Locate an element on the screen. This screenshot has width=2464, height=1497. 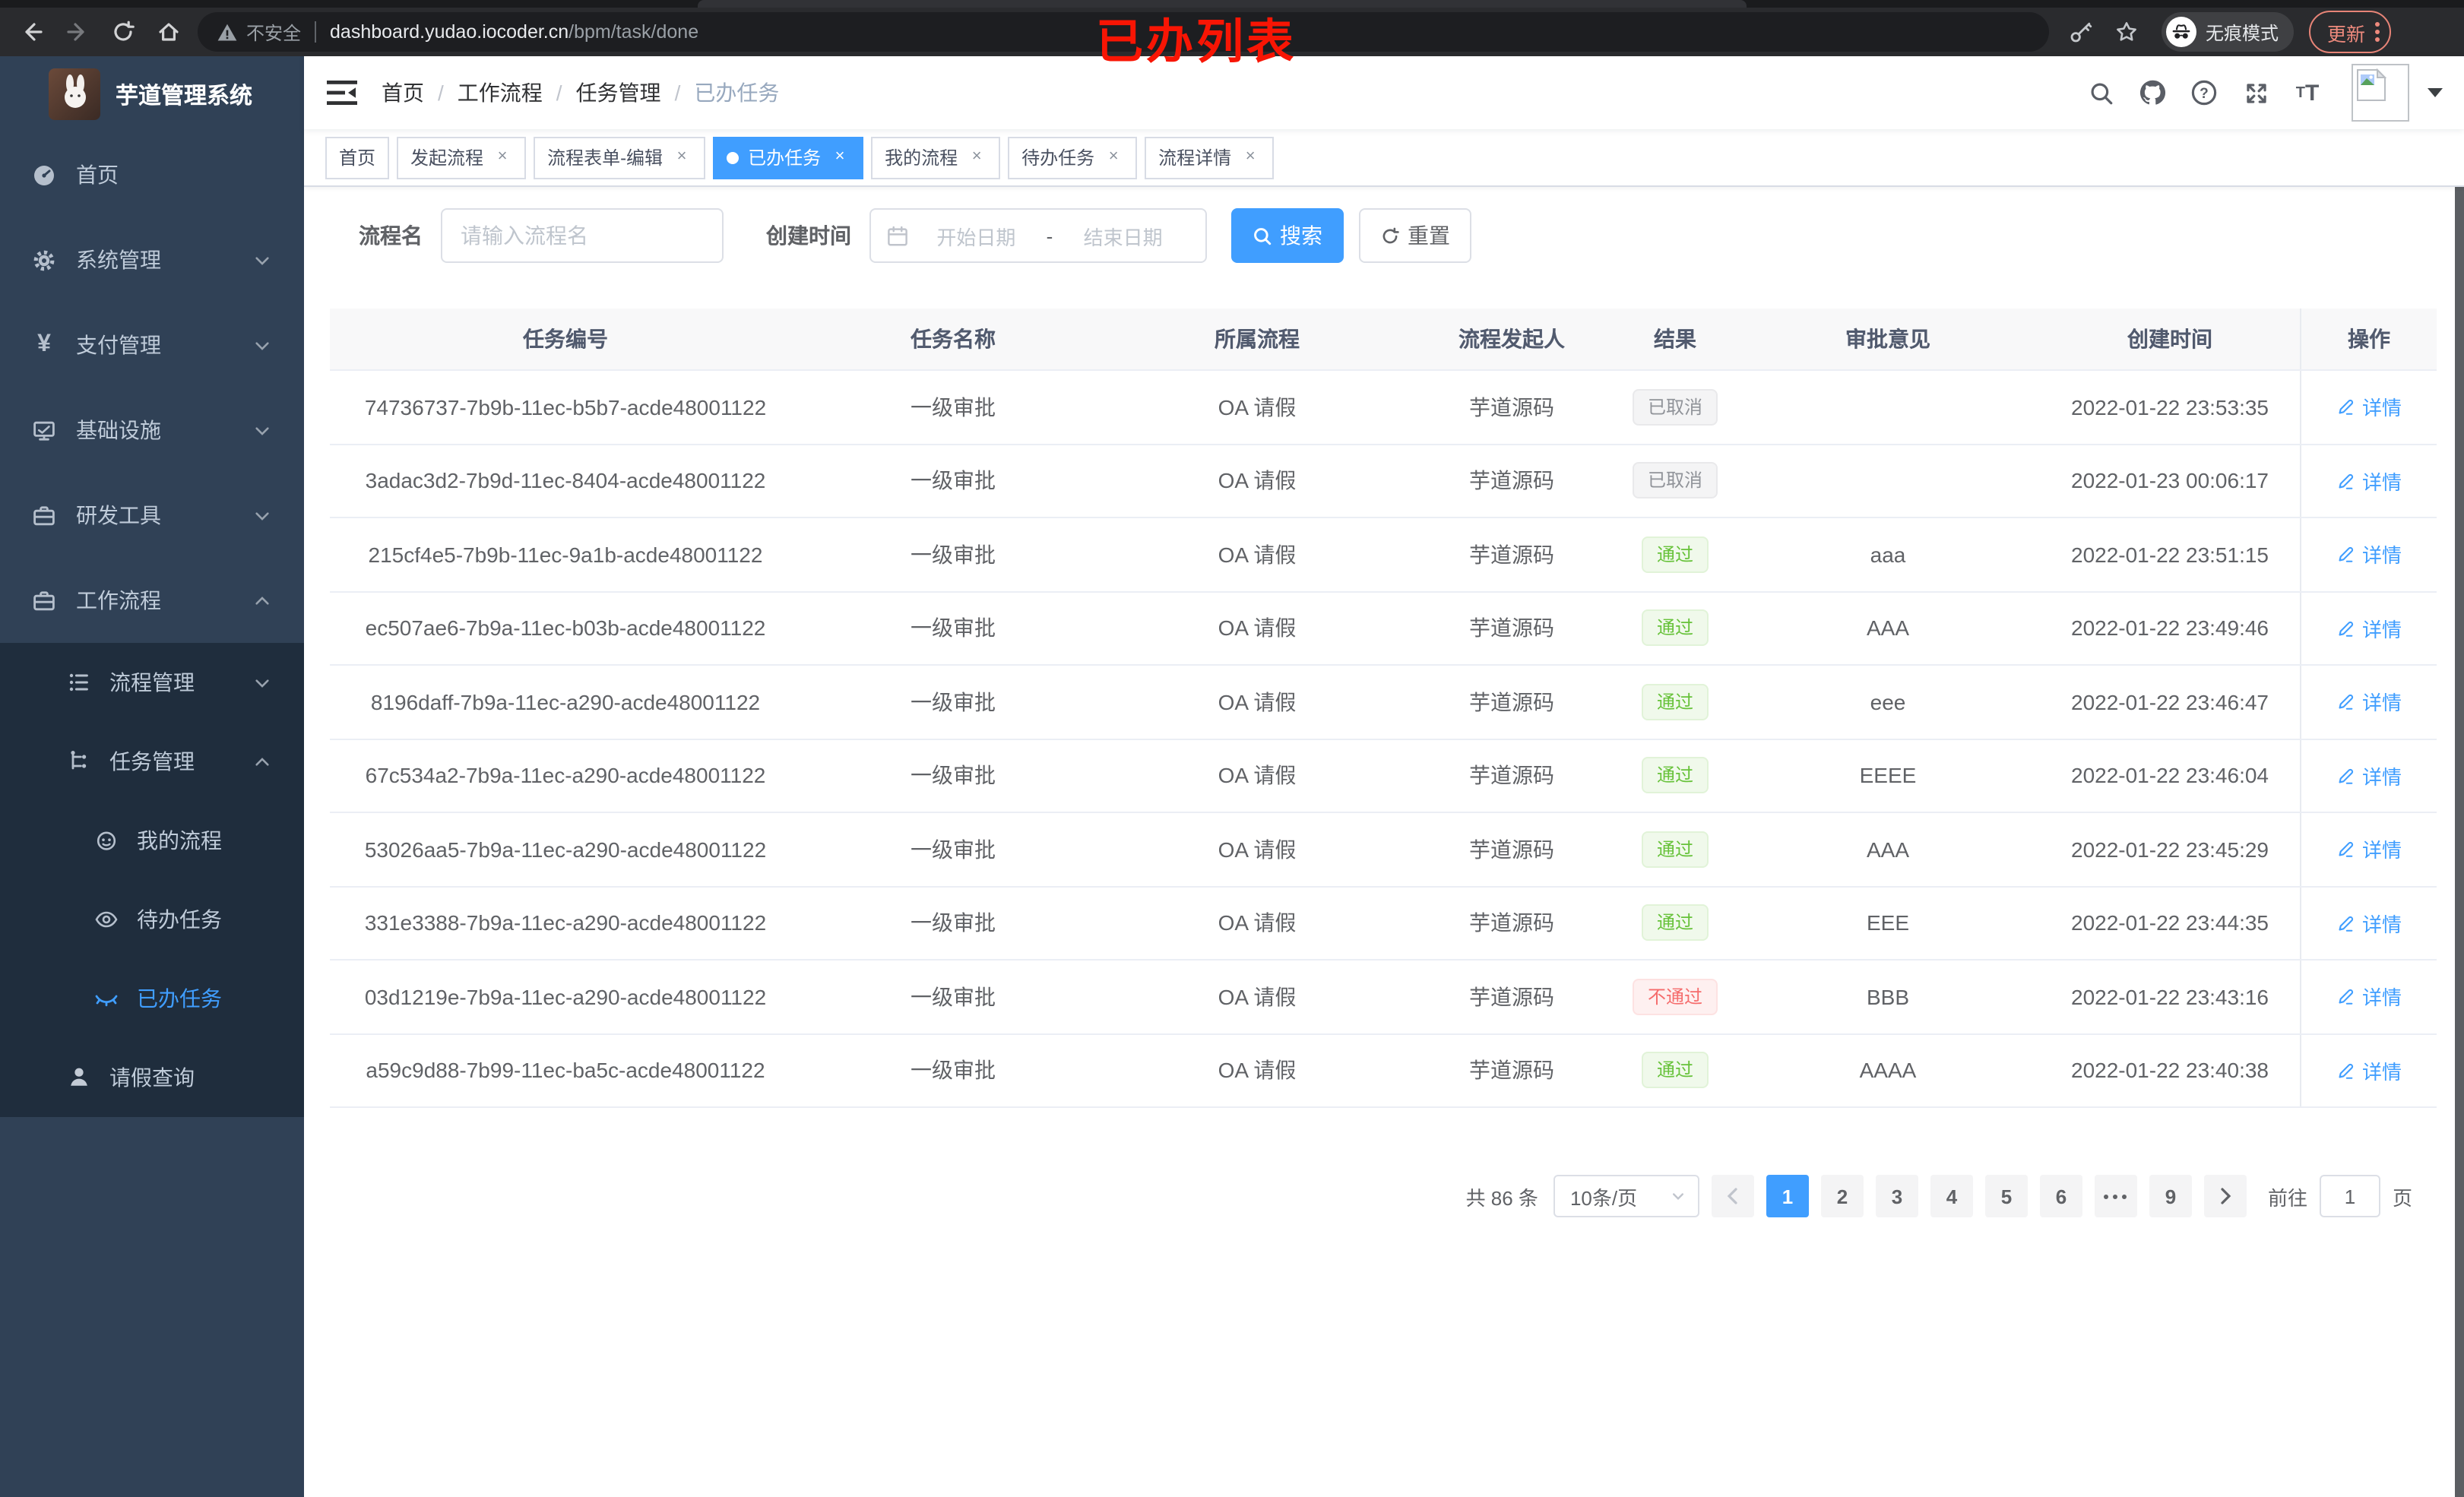
bookmark-star-icon is located at coordinates (2126, 32).